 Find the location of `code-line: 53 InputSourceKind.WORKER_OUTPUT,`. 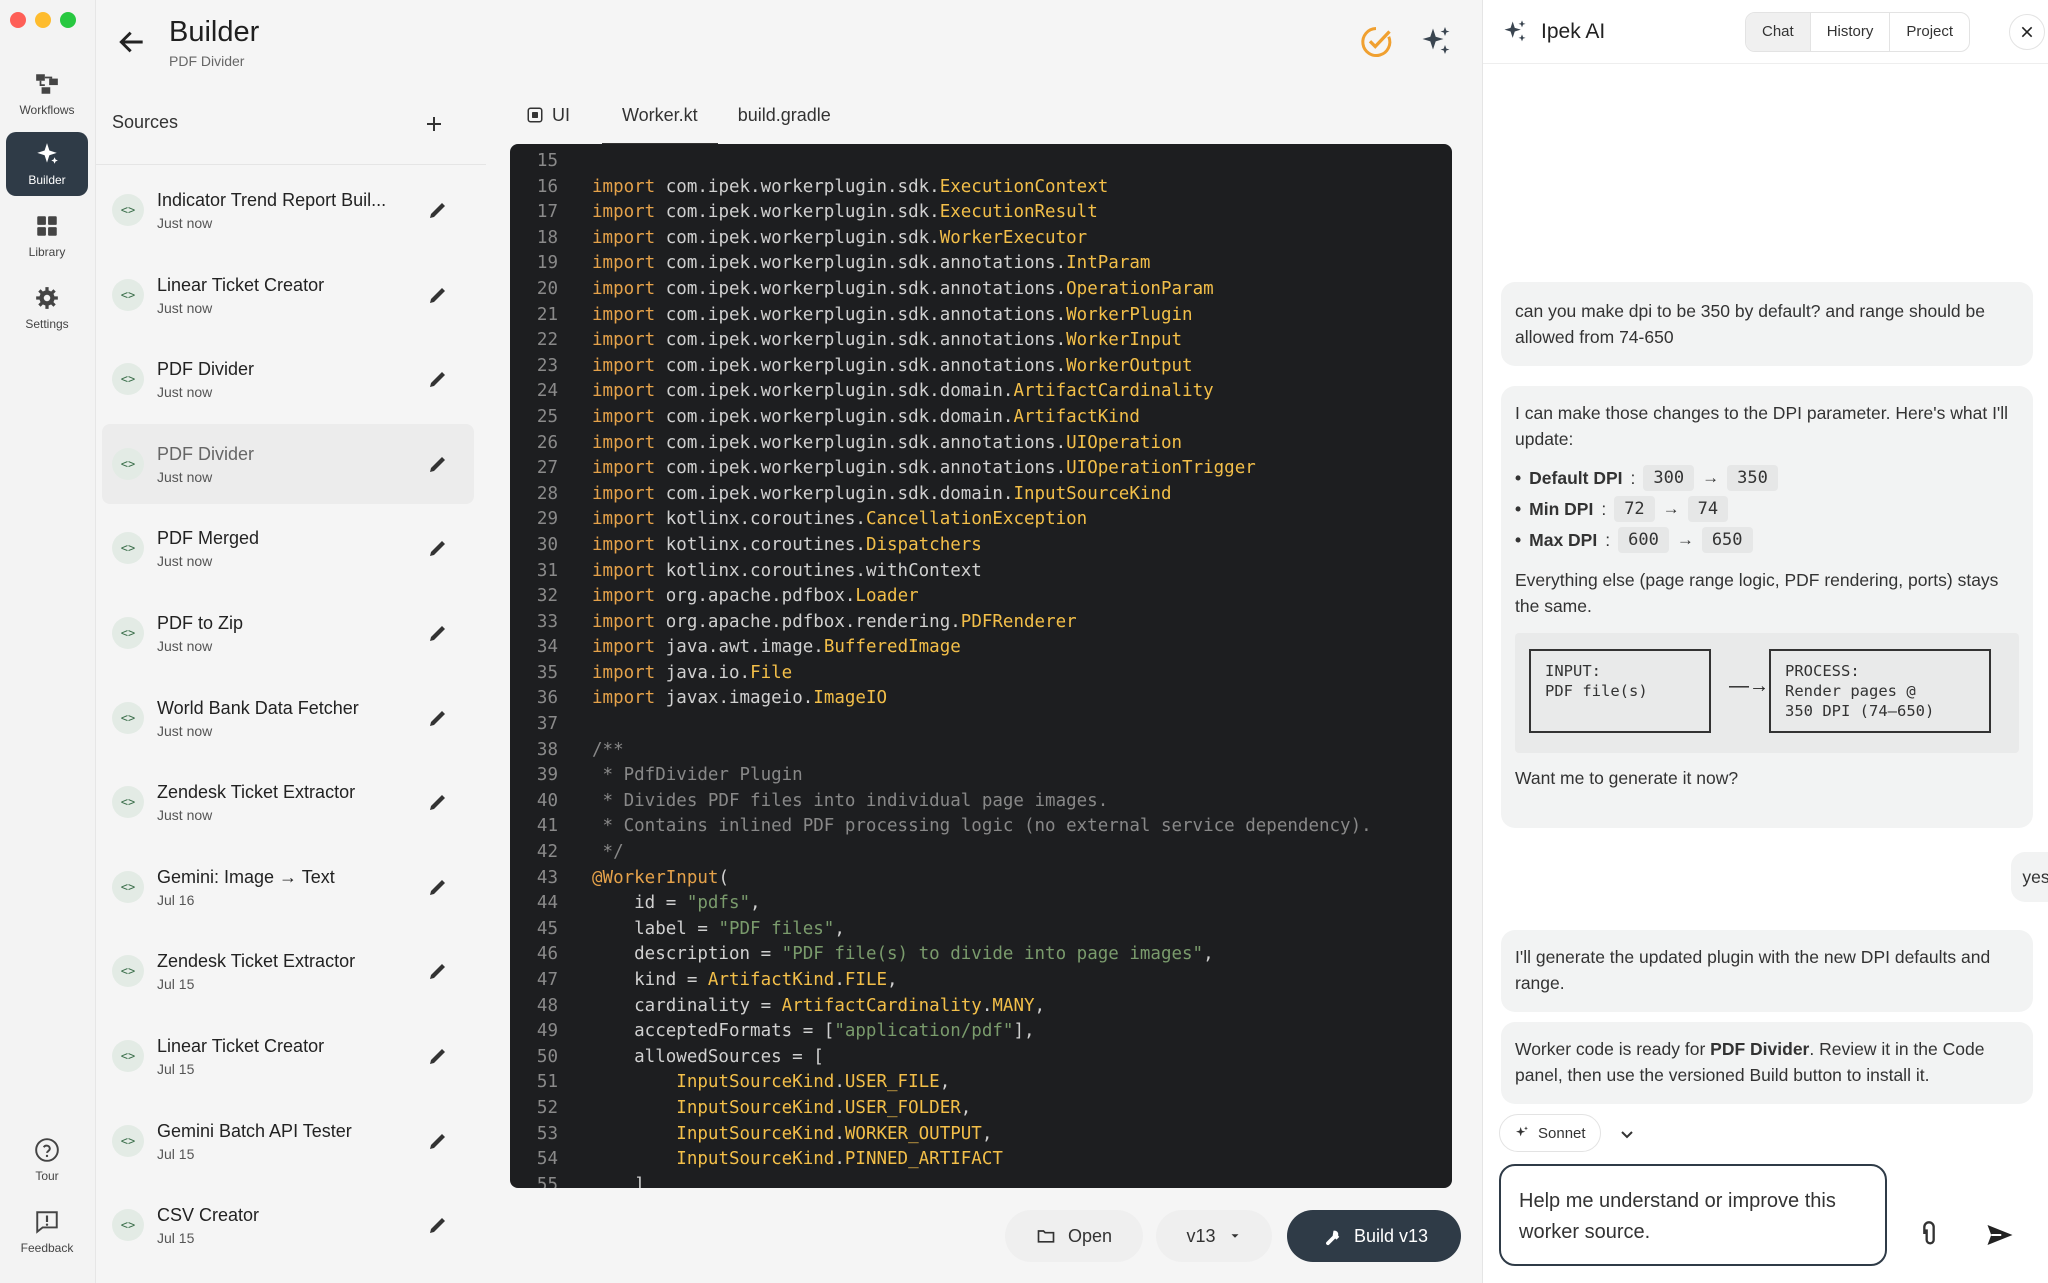

code-line: 53 InputSourceKind.WORKER_OUTPUT, is located at coordinates (981, 1135).